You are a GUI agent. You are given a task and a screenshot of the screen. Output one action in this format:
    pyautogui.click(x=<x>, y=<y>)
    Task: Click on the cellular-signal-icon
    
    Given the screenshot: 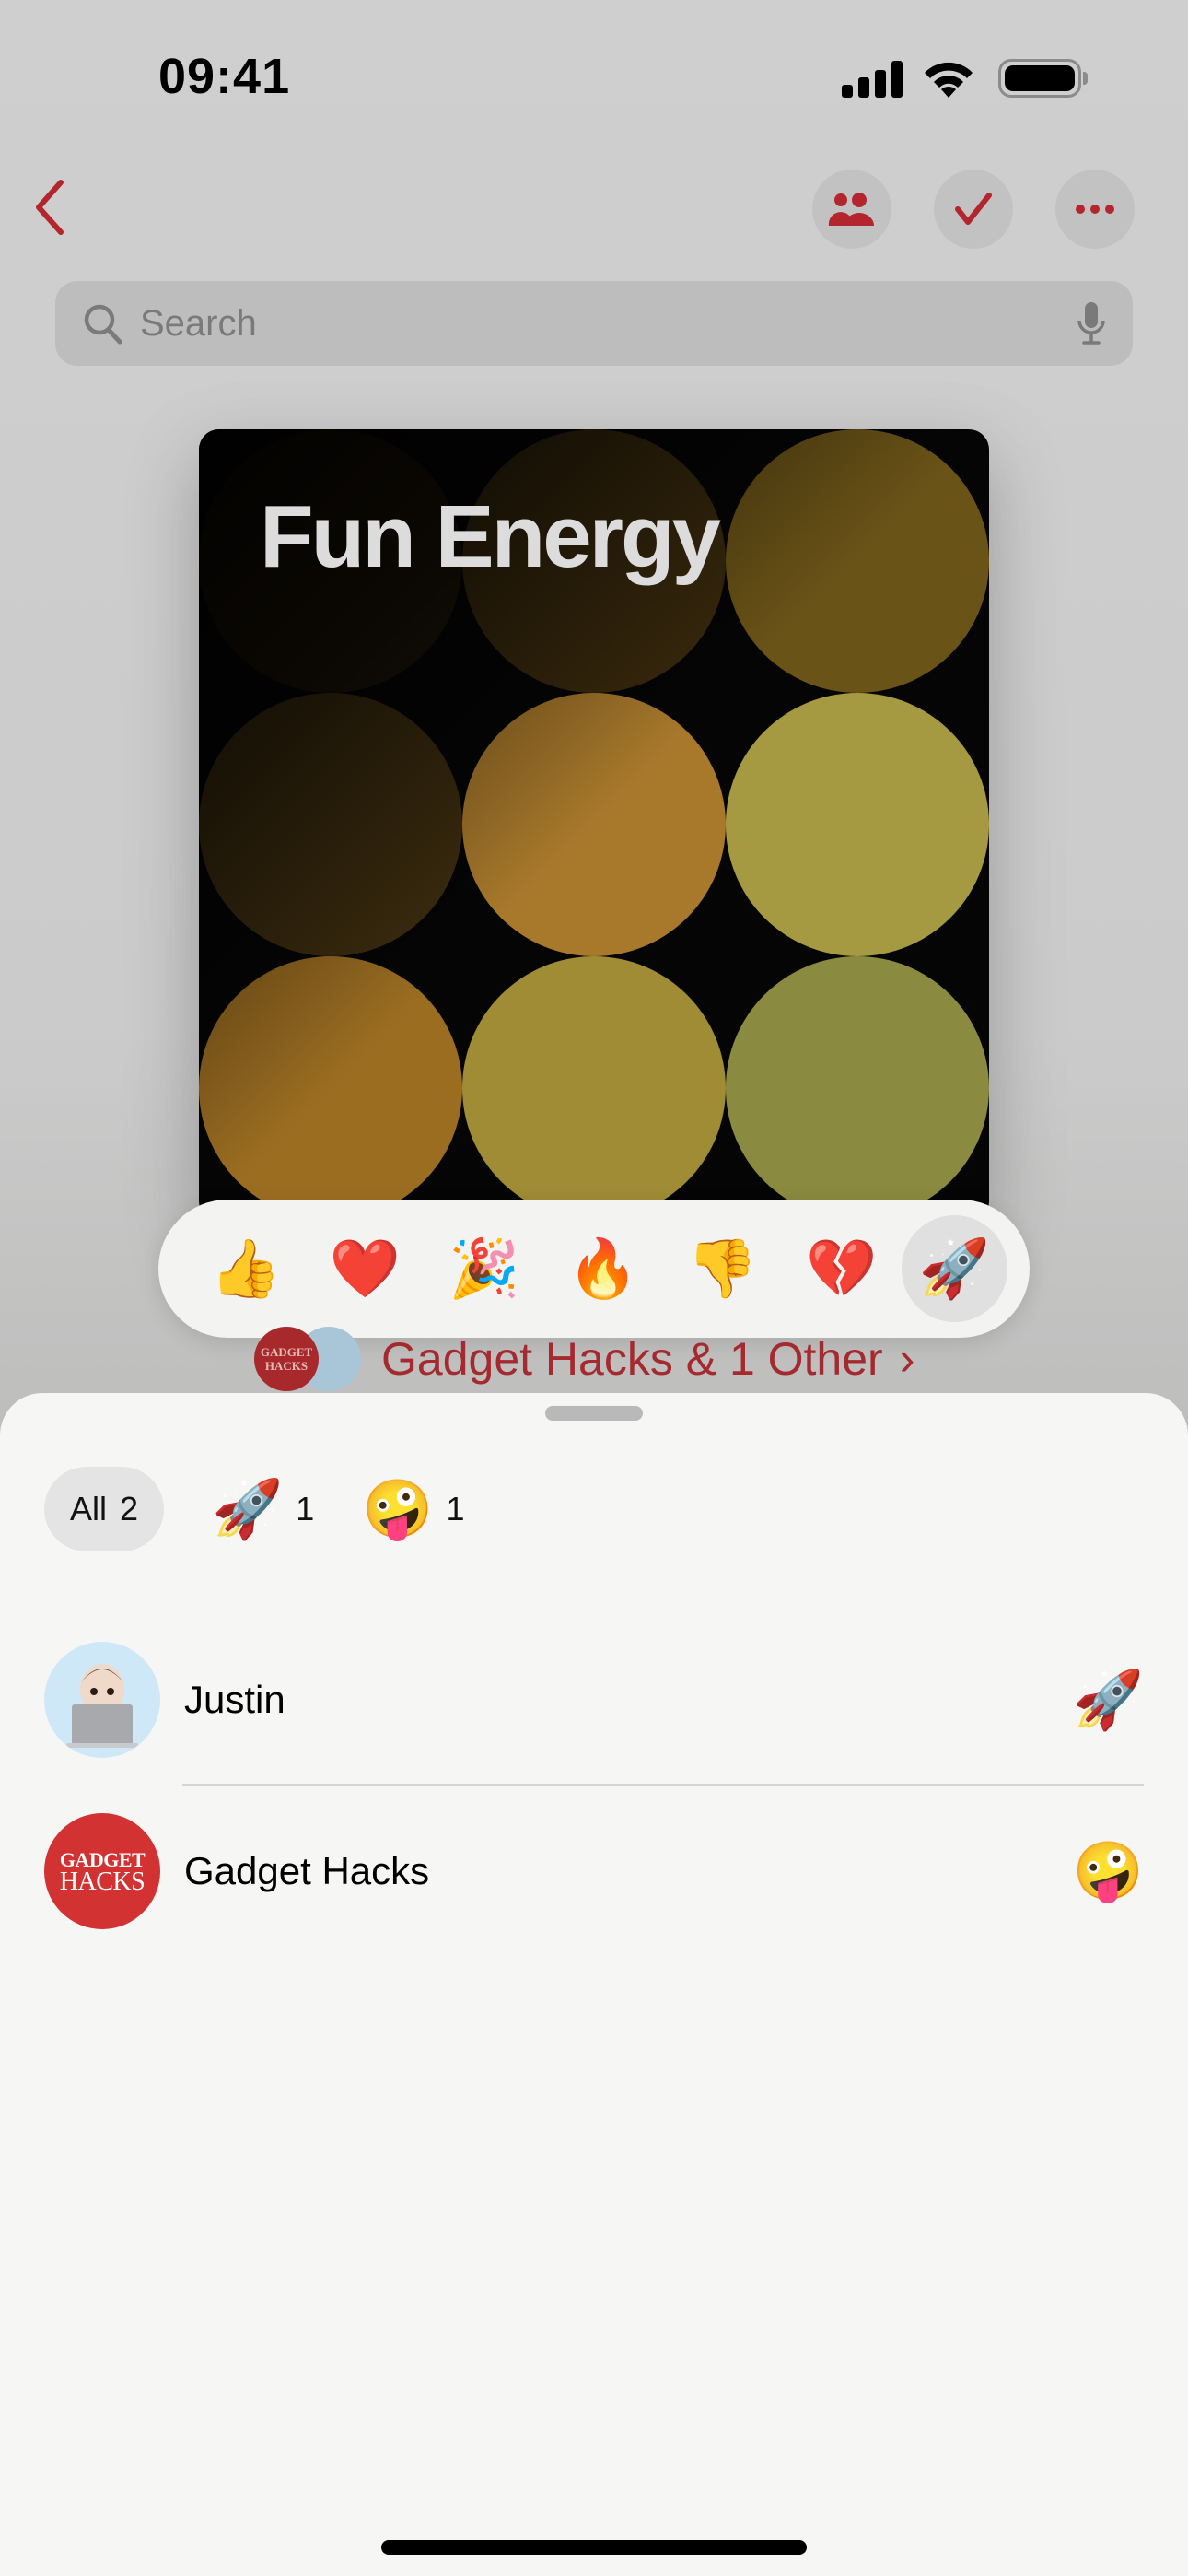 What is the action you would take?
    pyautogui.click(x=873, y=79)
    